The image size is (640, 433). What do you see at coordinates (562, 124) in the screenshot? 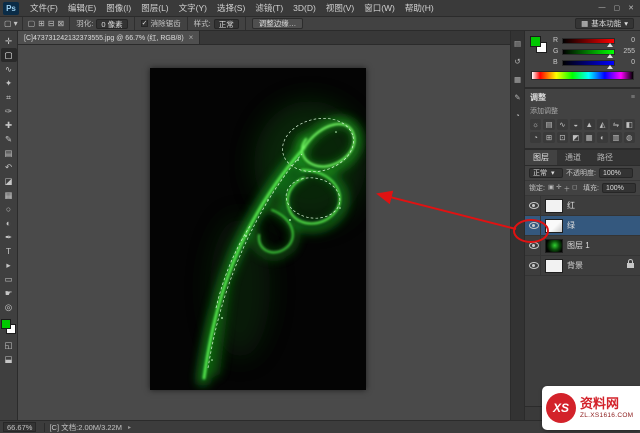
I see `curves-icon: ∿` at bounding box center [562, 124].